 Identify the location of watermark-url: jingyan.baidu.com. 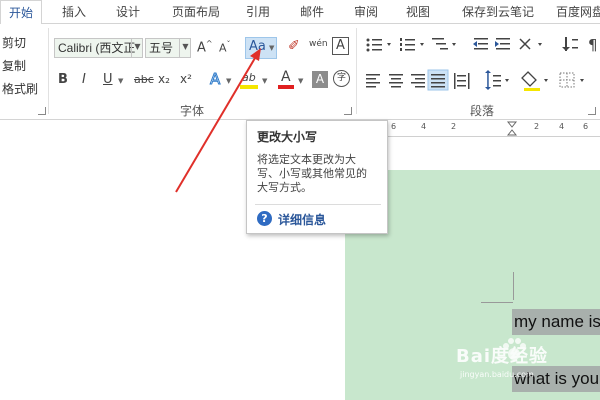
(497, 374).